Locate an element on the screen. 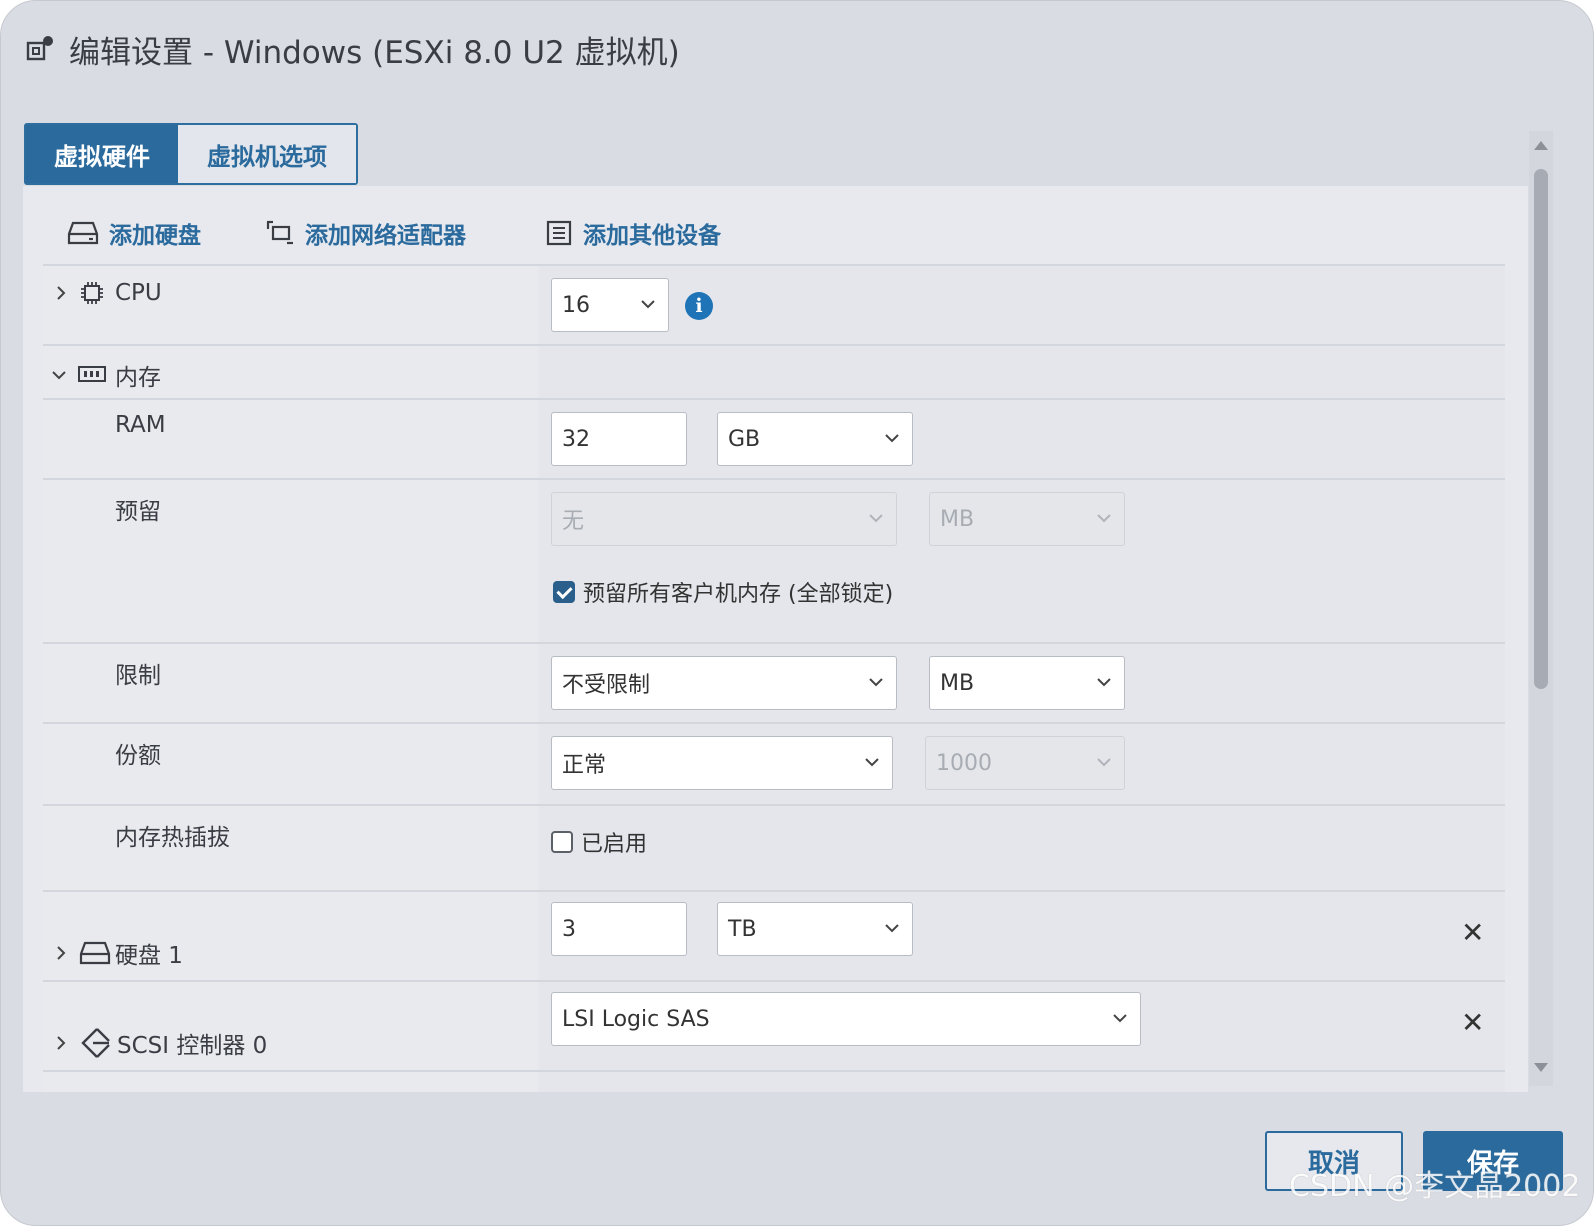  scroll-up-arrow-icon is located at coordinates (1541, 145).